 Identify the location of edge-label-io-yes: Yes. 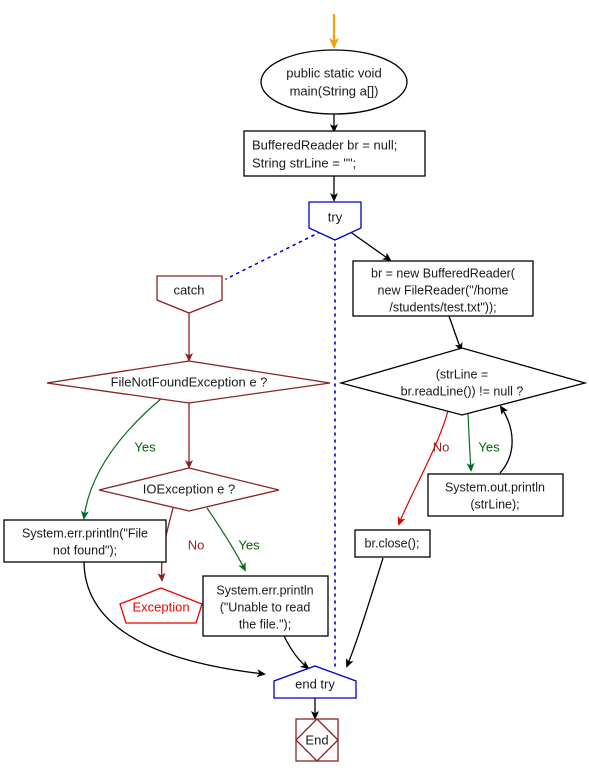
(249, 544).